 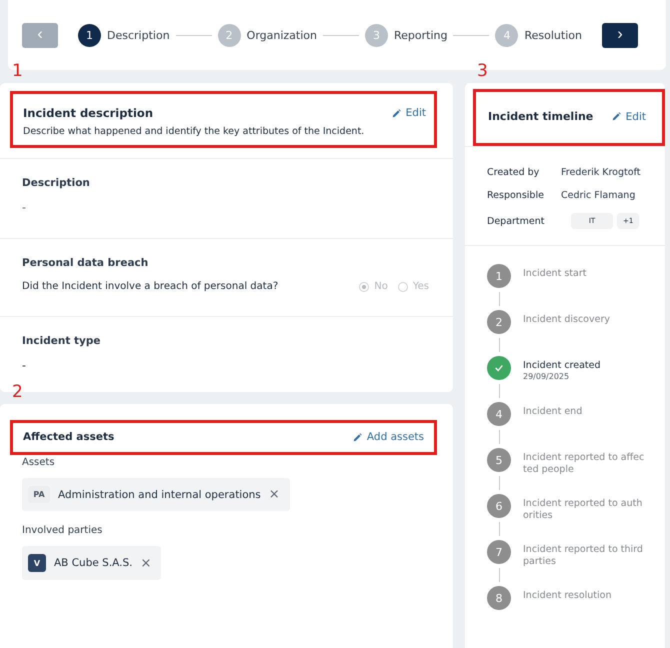 What do you see at coordinates (541, 116) in the screenshot?
I see `card-title: Incident timeline` at bounding box center [541, 116].